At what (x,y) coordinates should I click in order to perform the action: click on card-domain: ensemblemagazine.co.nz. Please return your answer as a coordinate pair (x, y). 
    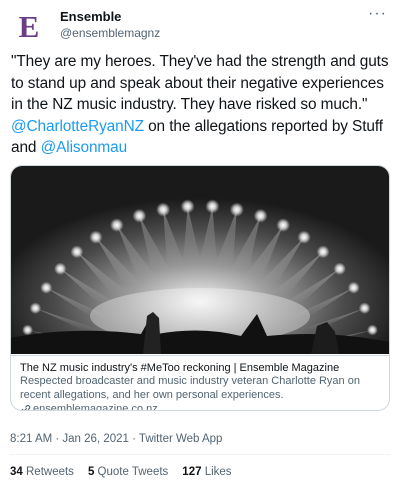
    Looking at the image, I should click on (200, 406).